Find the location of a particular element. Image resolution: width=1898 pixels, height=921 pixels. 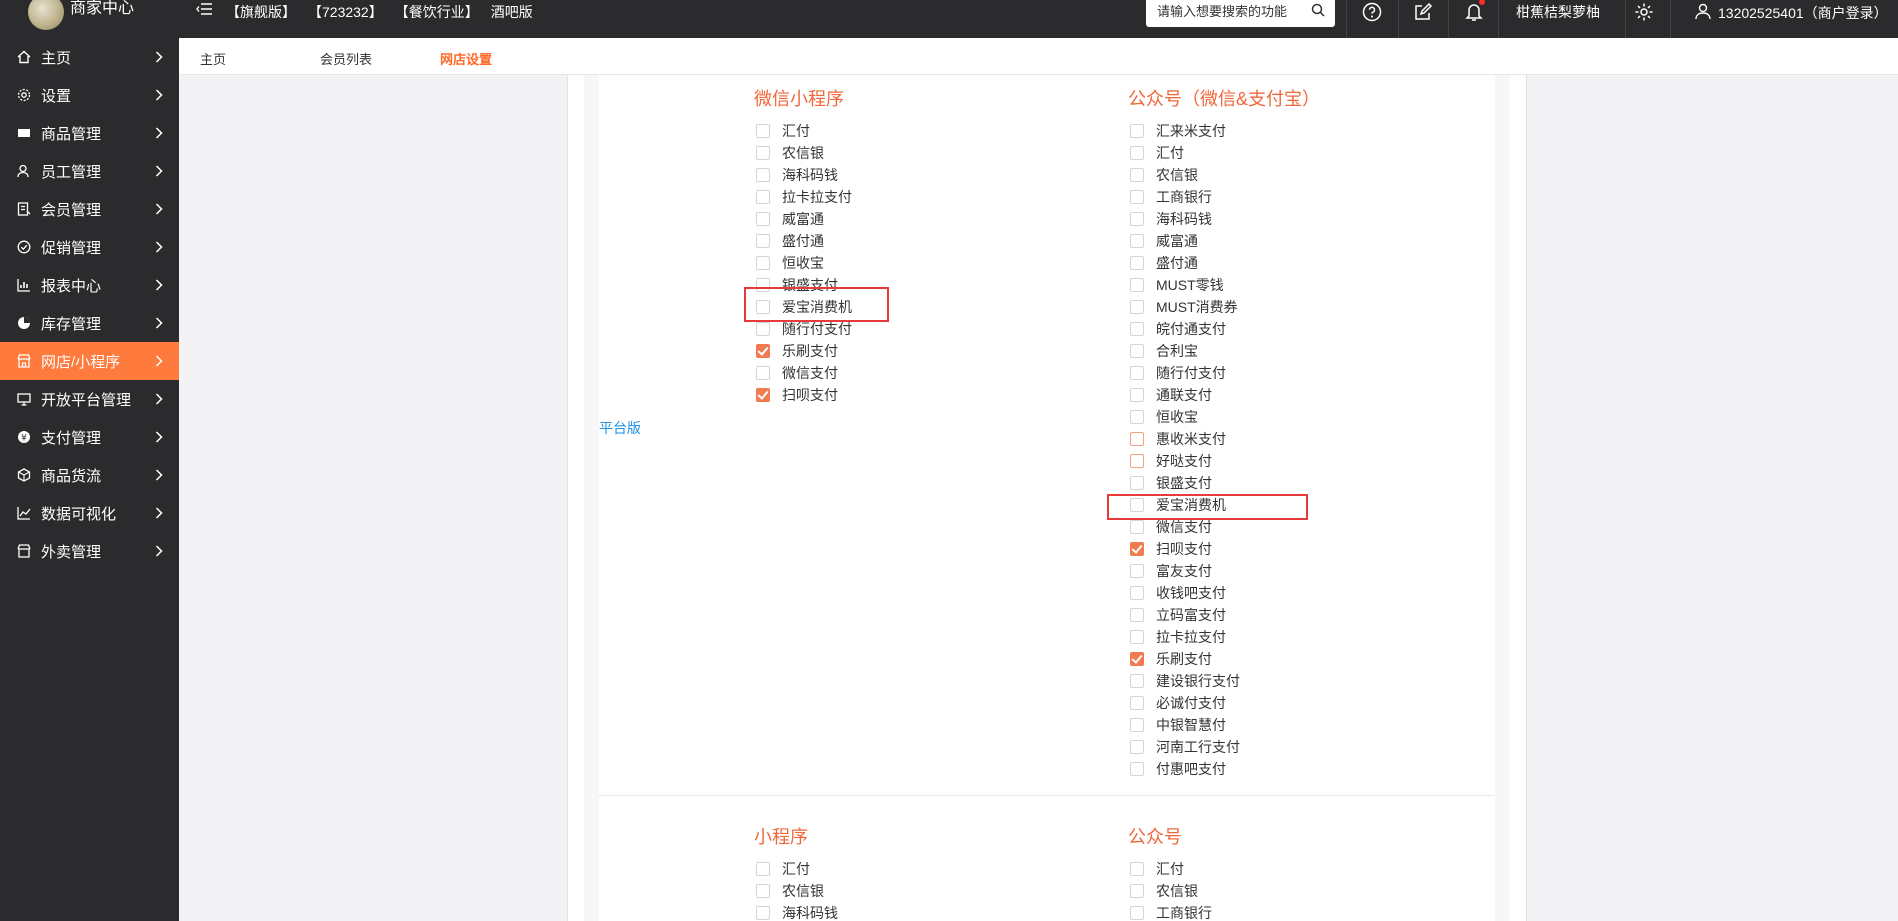

gear-icon is located at coordinates (1644, 12).